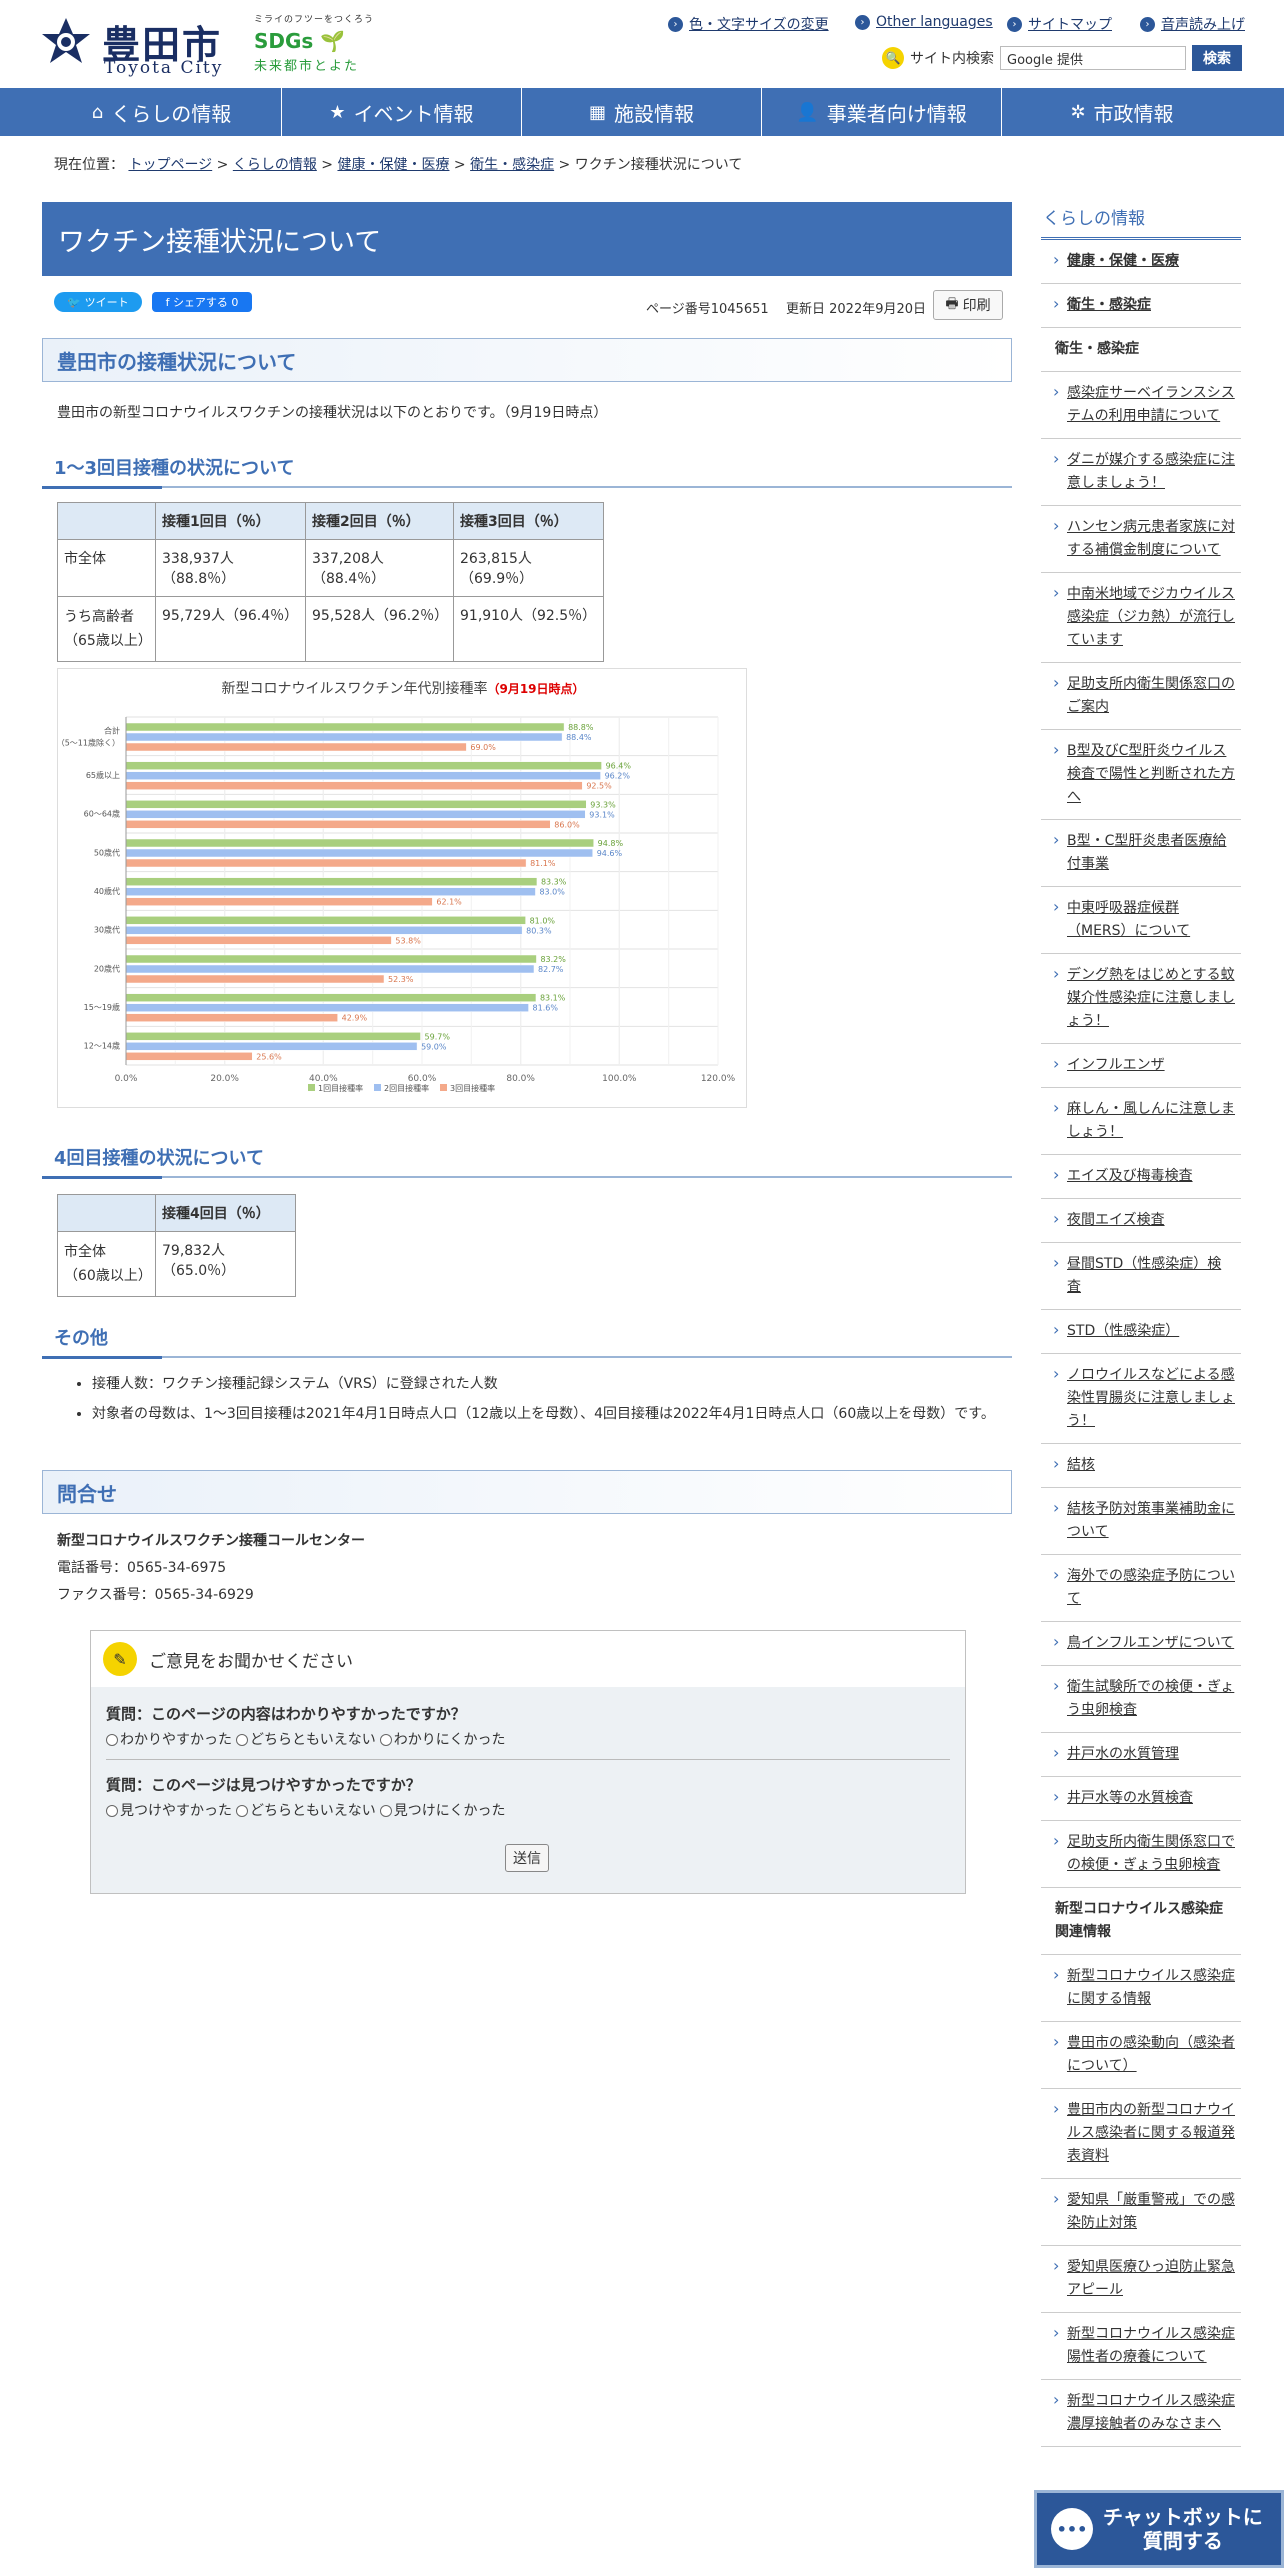 Image resolution: width=1284 pixels, height=2568 pixels. I want to click on sidebar-item: 豊田市の感染動向（感染者について）, so click(1141, 2055).